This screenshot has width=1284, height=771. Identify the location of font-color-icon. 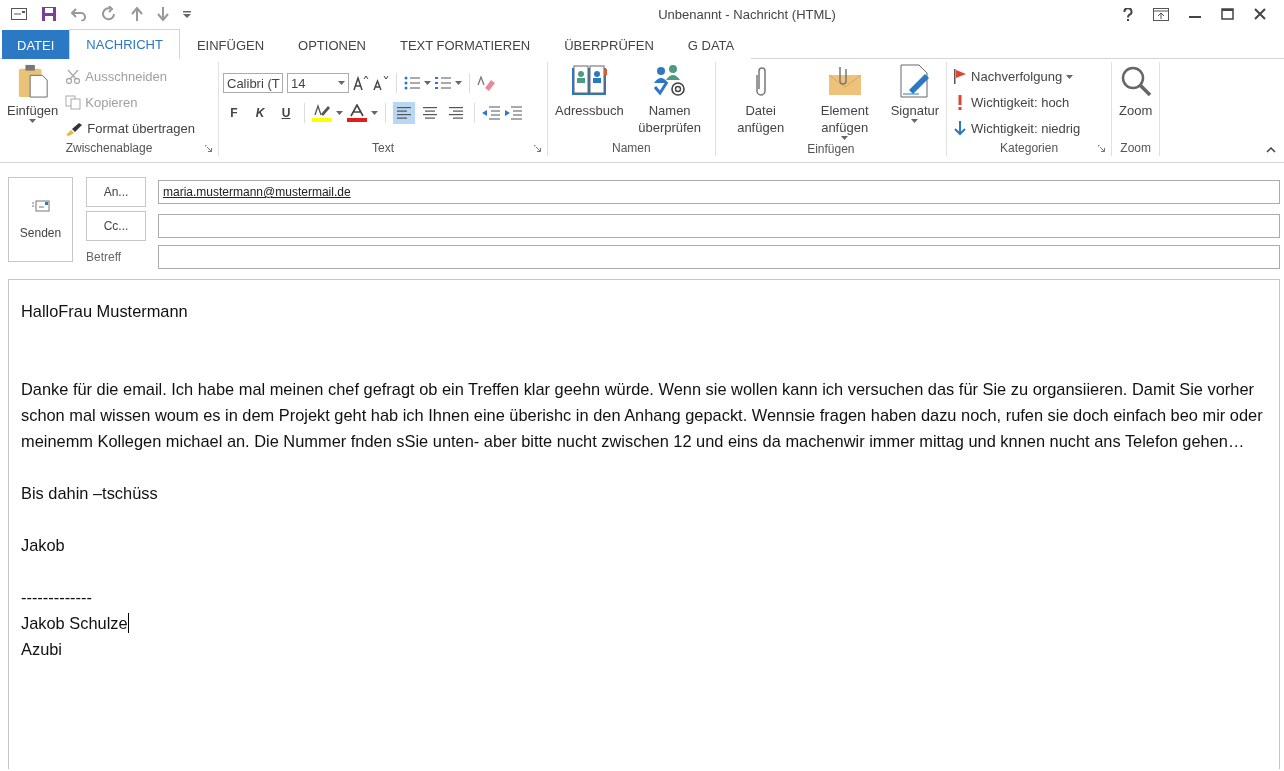
(357, 113).